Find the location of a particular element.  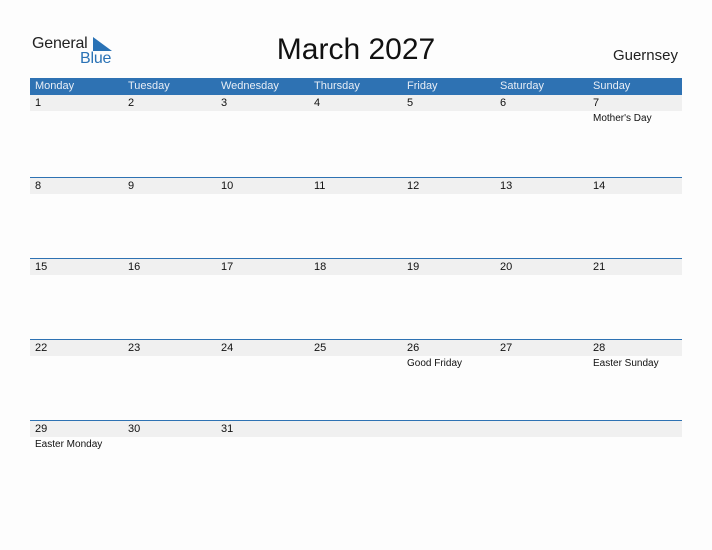

holiday-label: Easter Monday is located at coordinates (69, 444).